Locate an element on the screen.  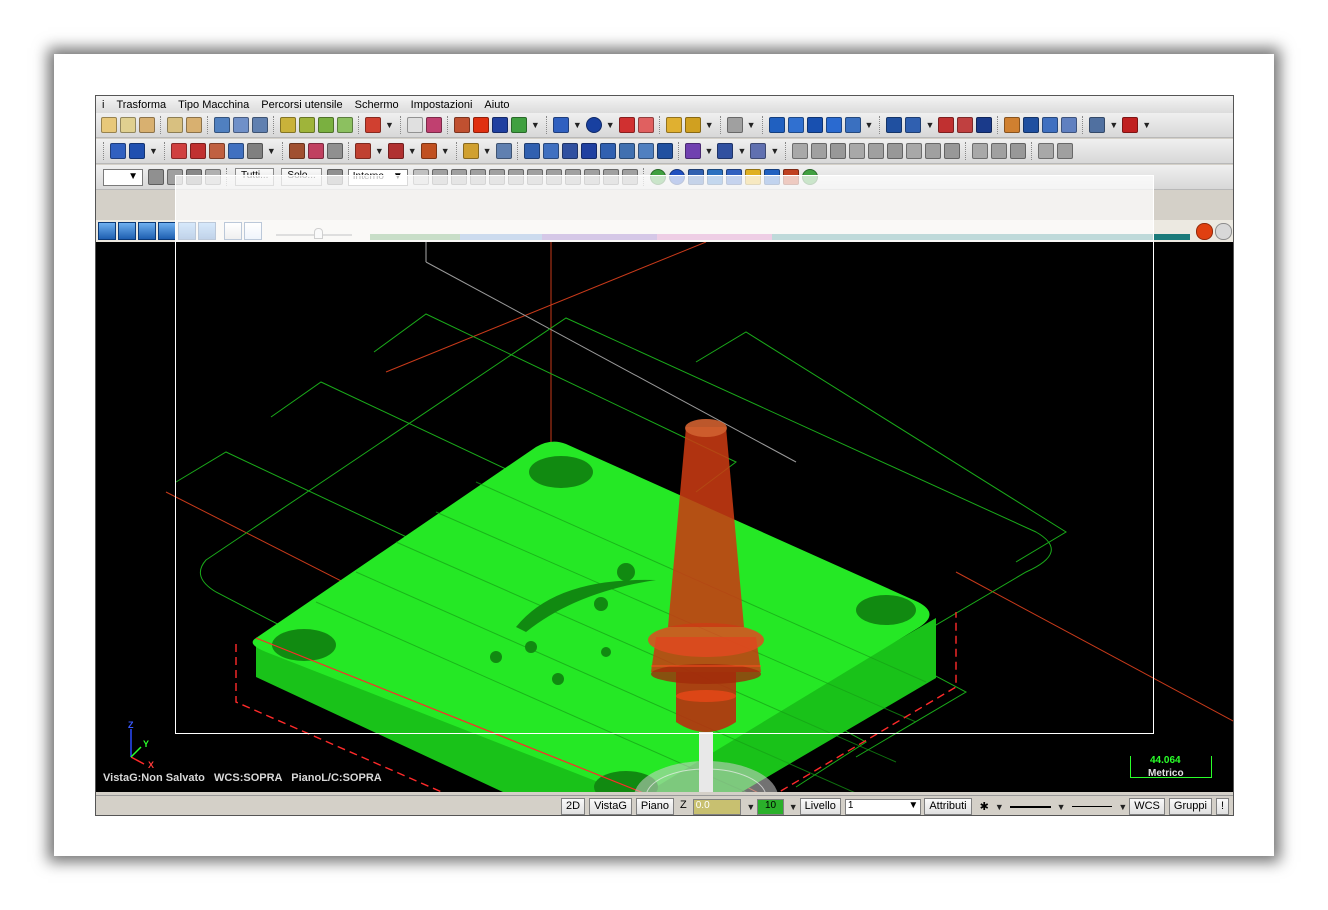
draft-icon is located at coordinates (965, 125).